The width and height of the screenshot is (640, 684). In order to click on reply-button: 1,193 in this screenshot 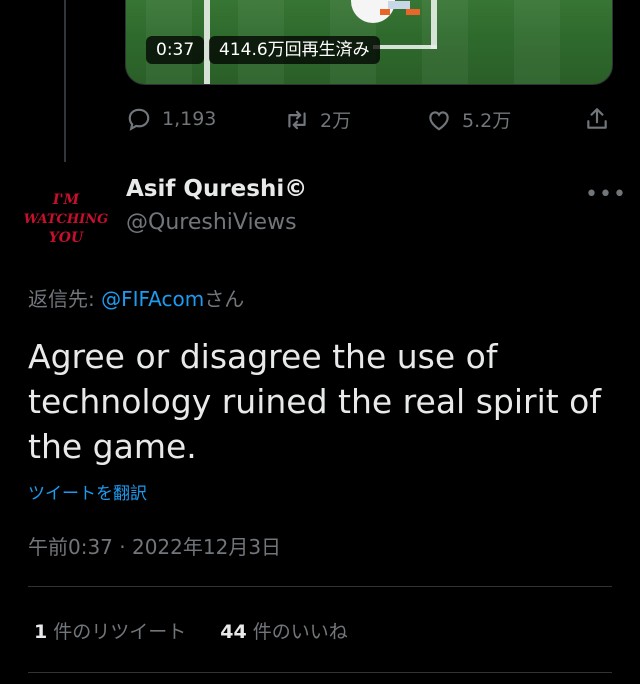, I will do `click(171, 119)`.